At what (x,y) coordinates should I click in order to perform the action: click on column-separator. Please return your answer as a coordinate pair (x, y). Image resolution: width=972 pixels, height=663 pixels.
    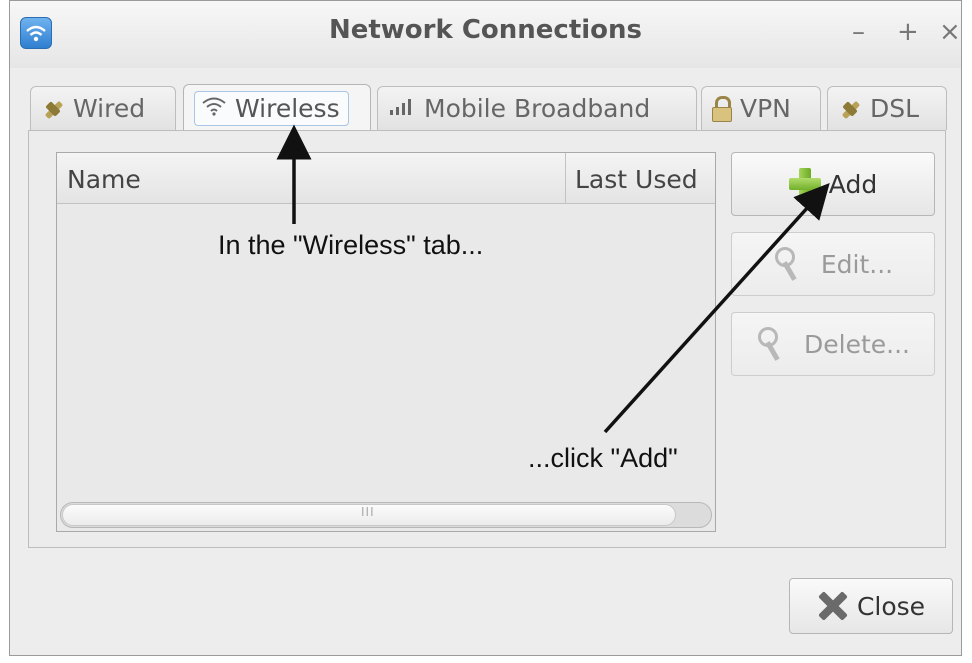
    Looking at the image, I should click on (565, 178).